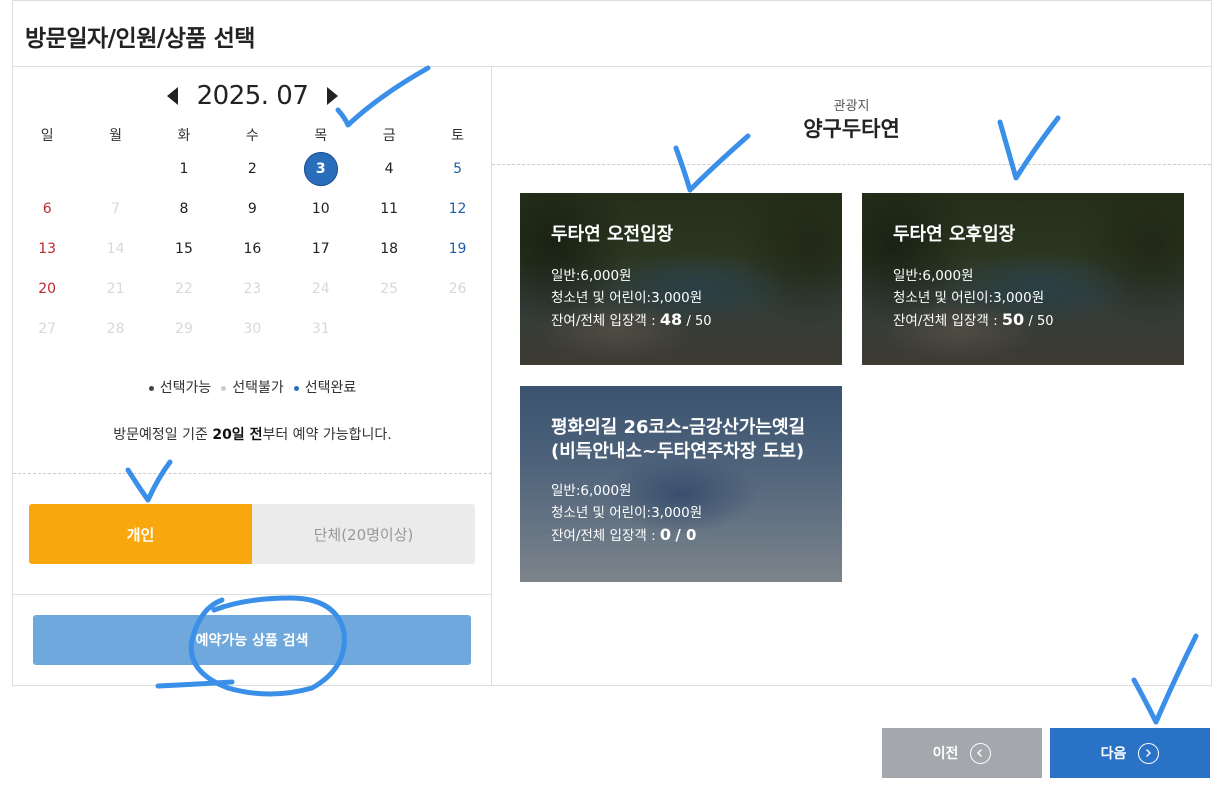 The image size is (1222, 787). Describe the element at coordinates (699, 321) in the screenshot. I see `total-count: / 50` at that location.